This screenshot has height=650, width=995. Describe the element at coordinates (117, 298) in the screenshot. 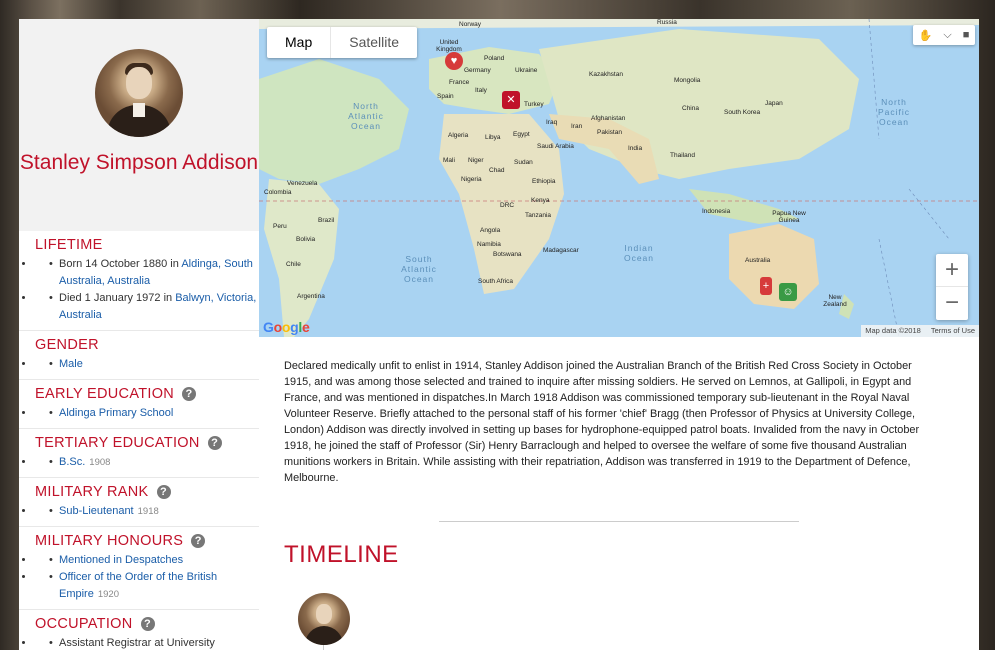

I see `died-text: Died 1 January 1972 in` at that location.